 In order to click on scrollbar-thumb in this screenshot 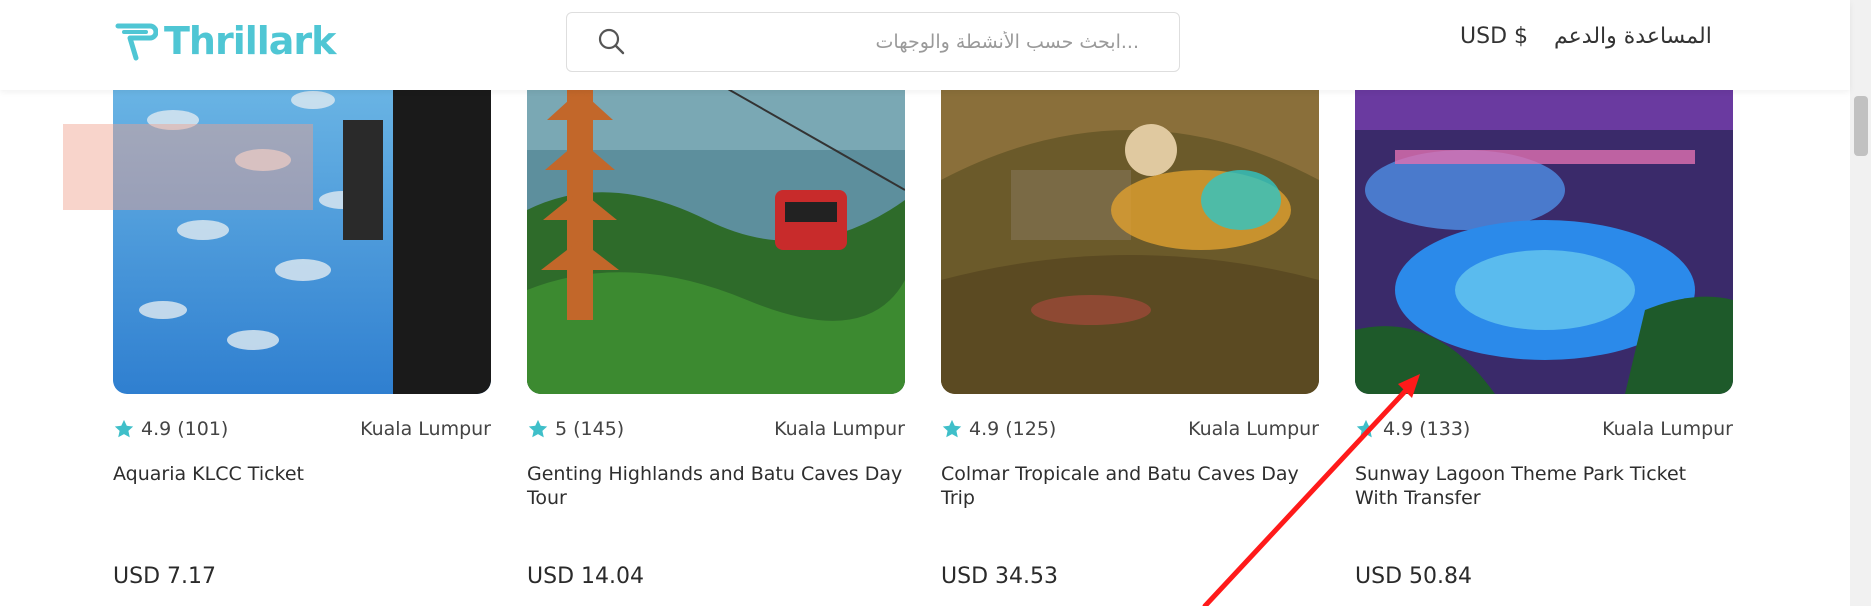, I will do `click(1861, 126)`.